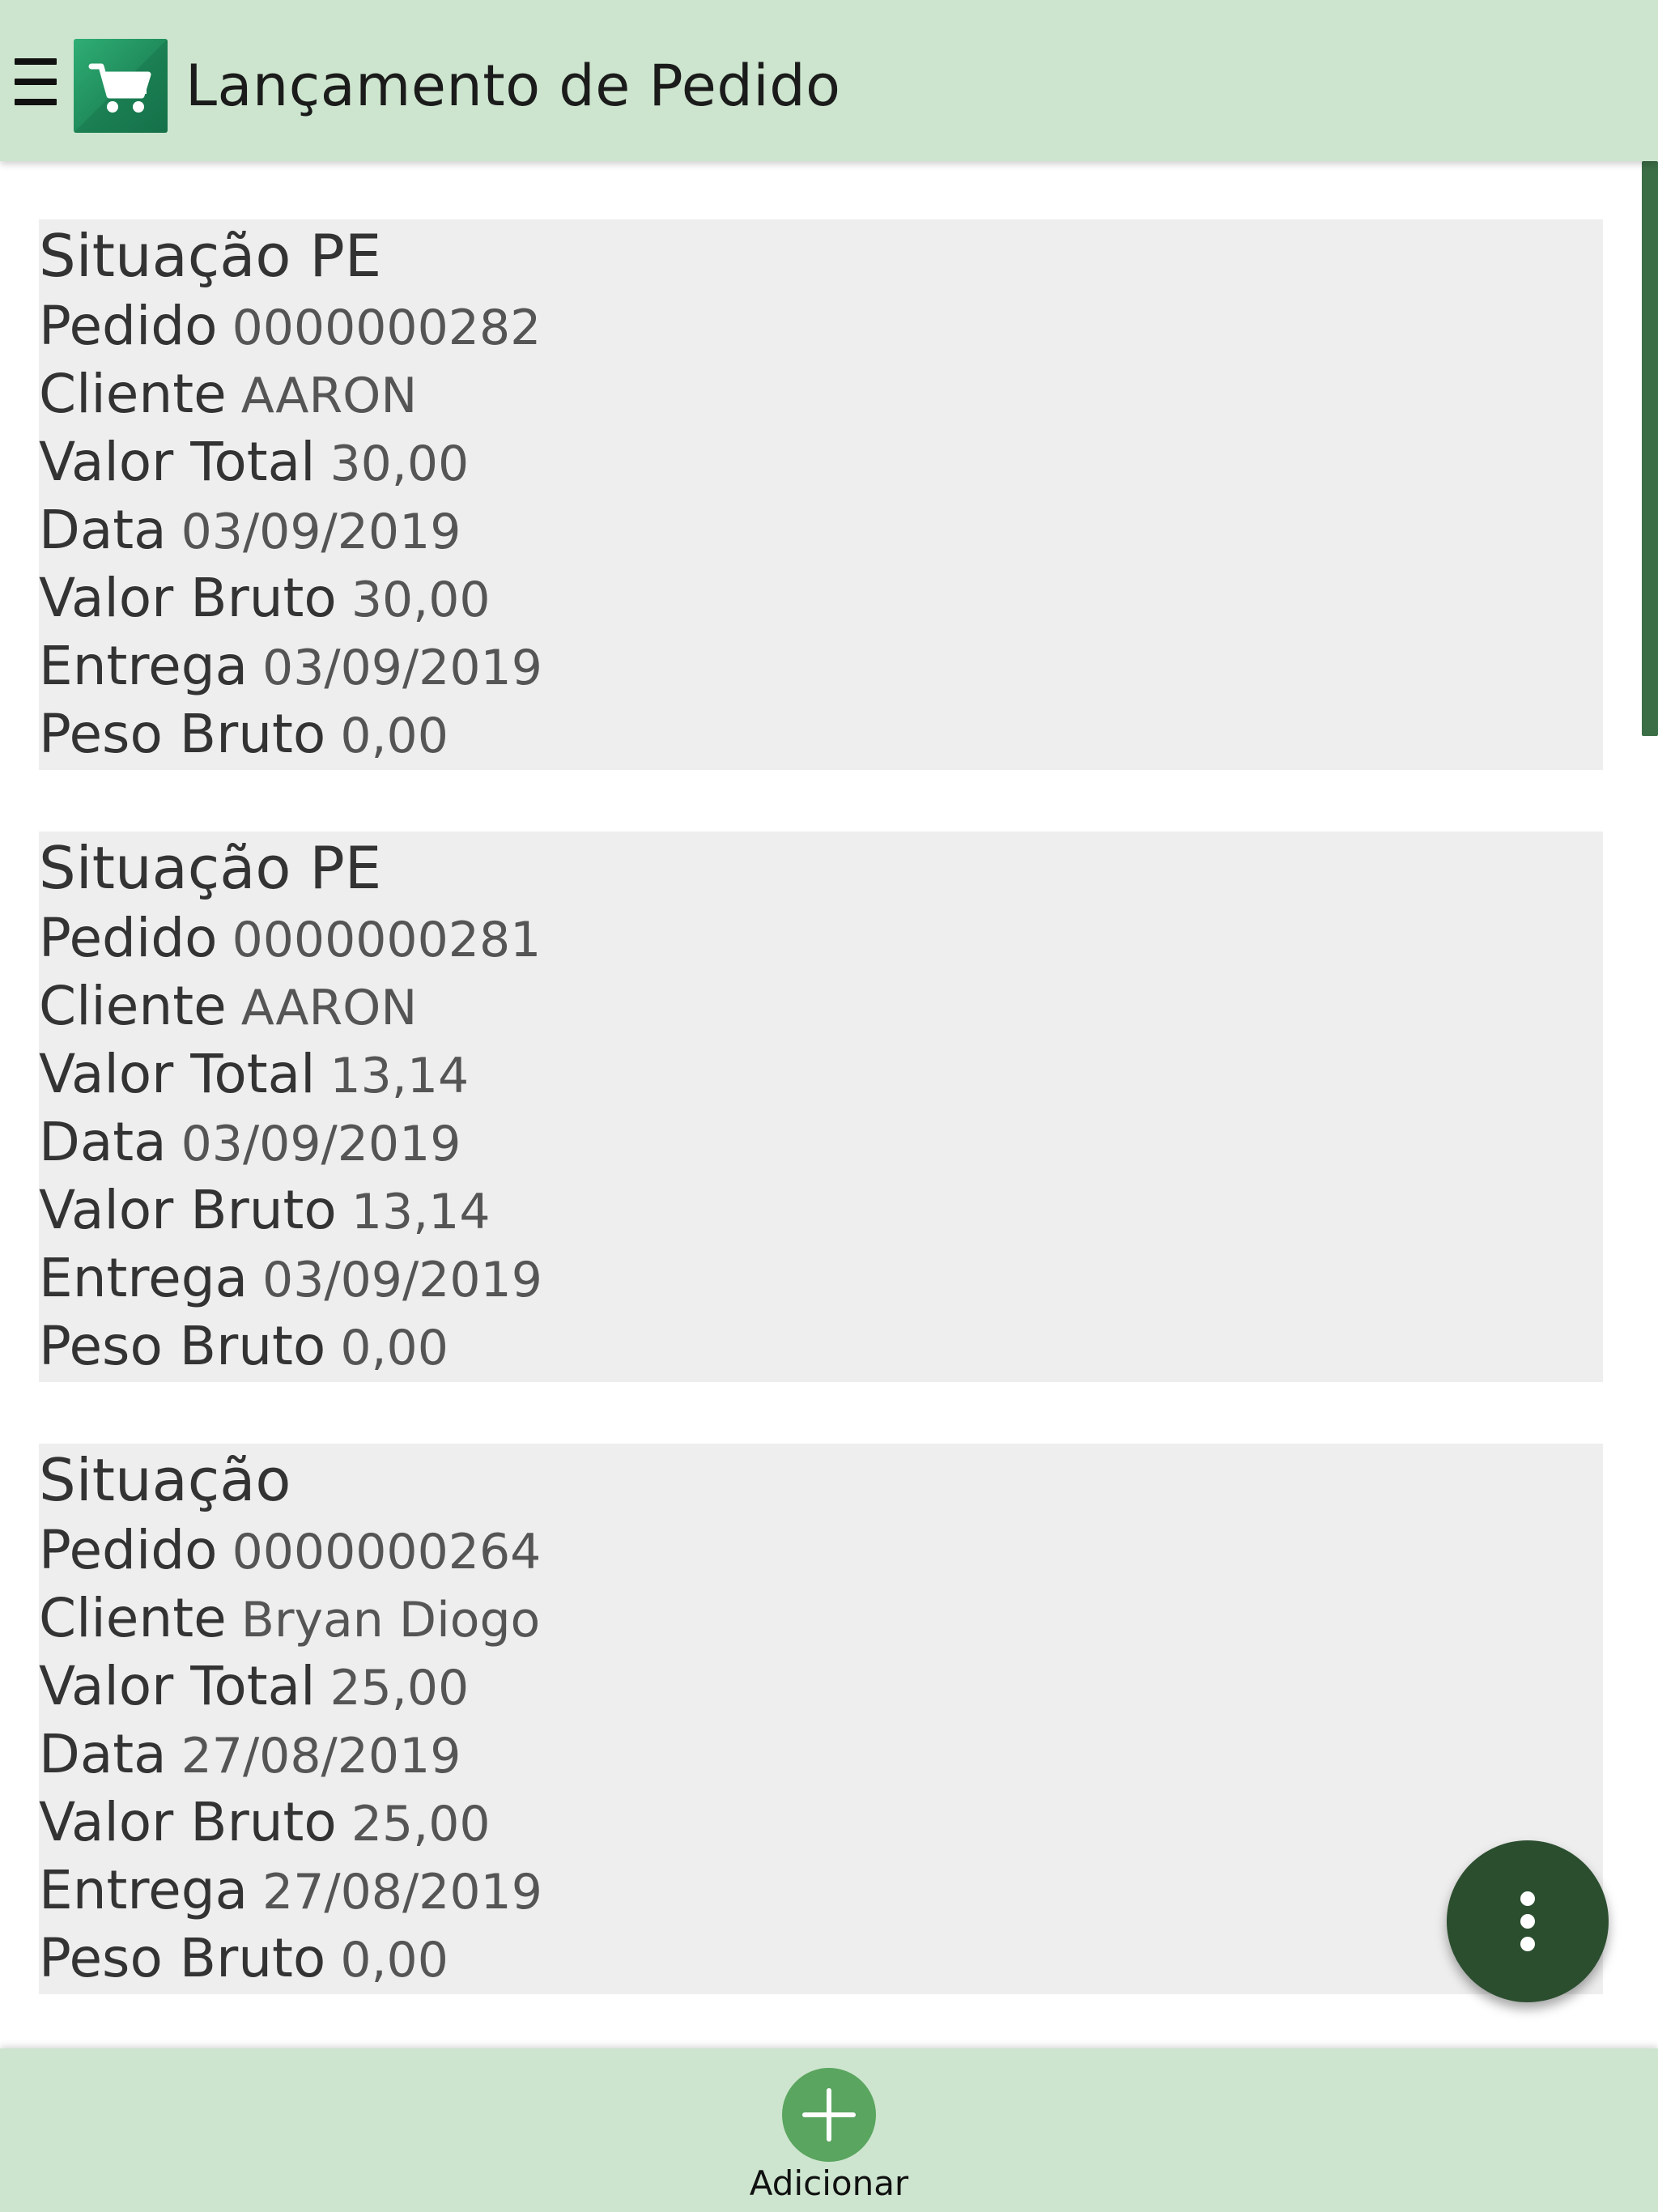 This screenshot has height=2212, width=1658. What do you see at coordinates (421, 1825) in the screenshot?
I see `gross-value: 25,00` at bounding box center [421, 1825].